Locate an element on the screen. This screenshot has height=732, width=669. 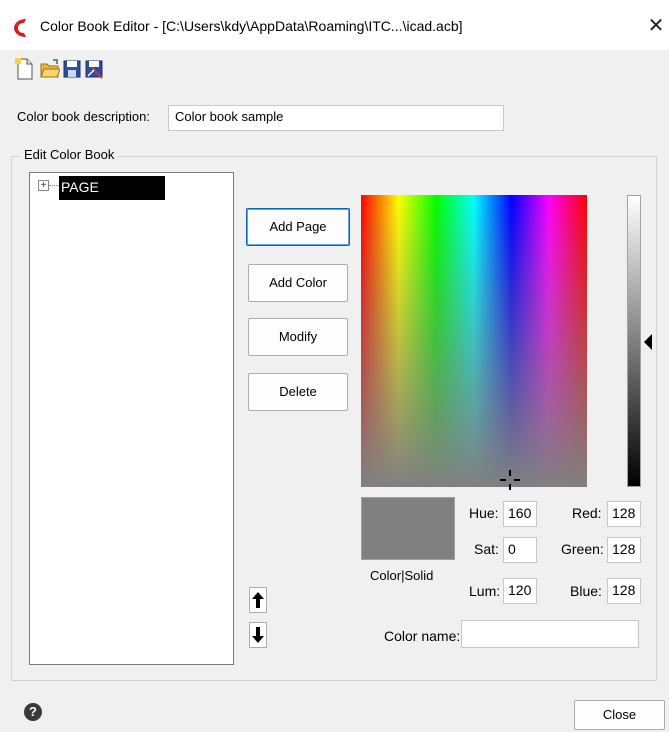
luminance-pointer-icon is located at coordinates (648, 342).